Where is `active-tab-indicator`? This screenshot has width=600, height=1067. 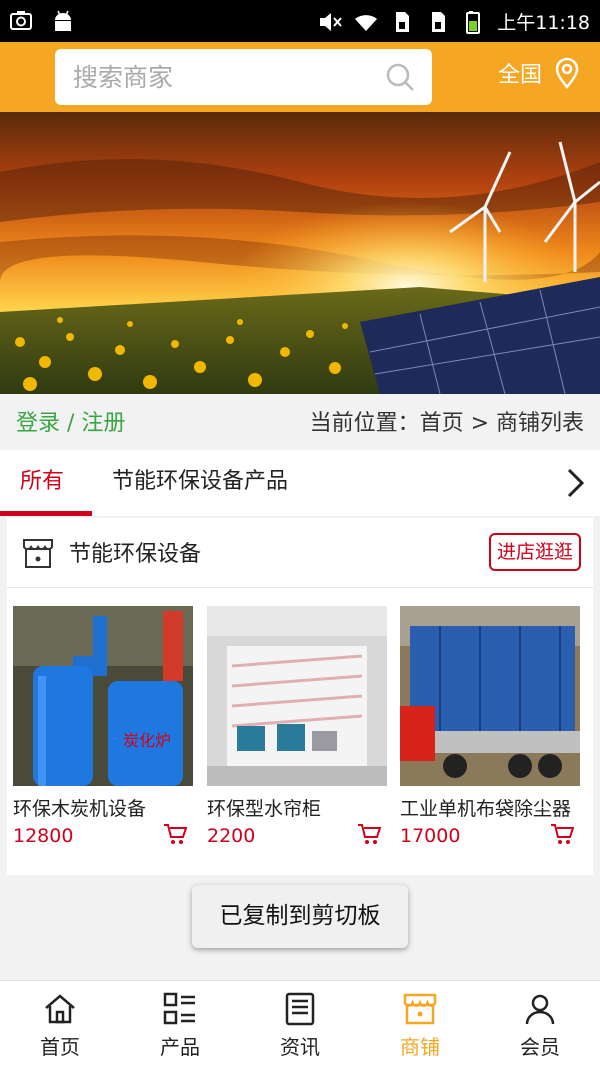
active-tab-indicator is located at coordinates (46, 513).